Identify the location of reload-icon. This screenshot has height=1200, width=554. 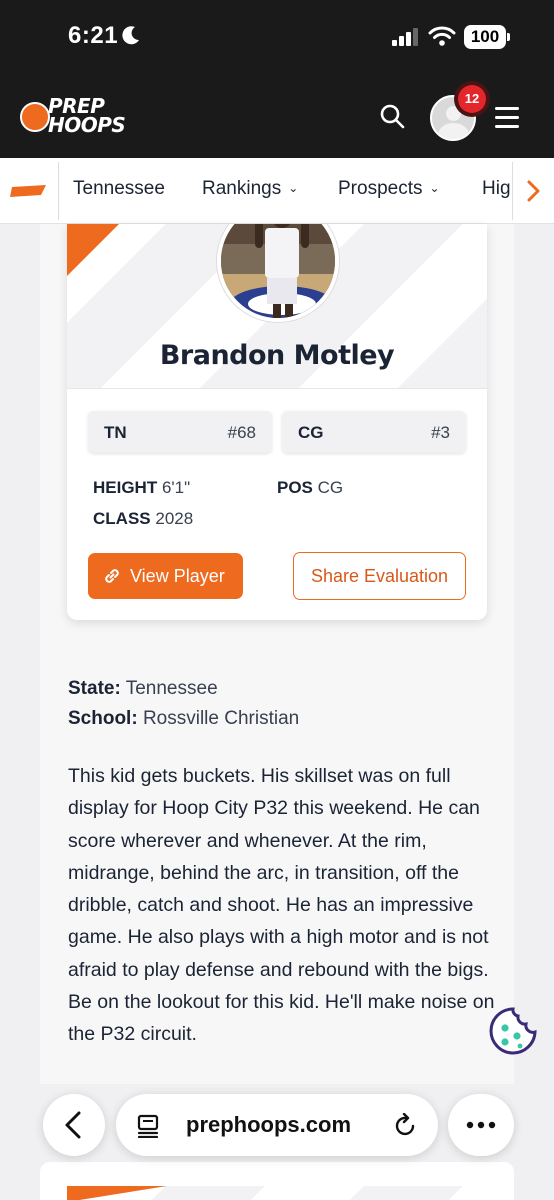
(406, 1126).